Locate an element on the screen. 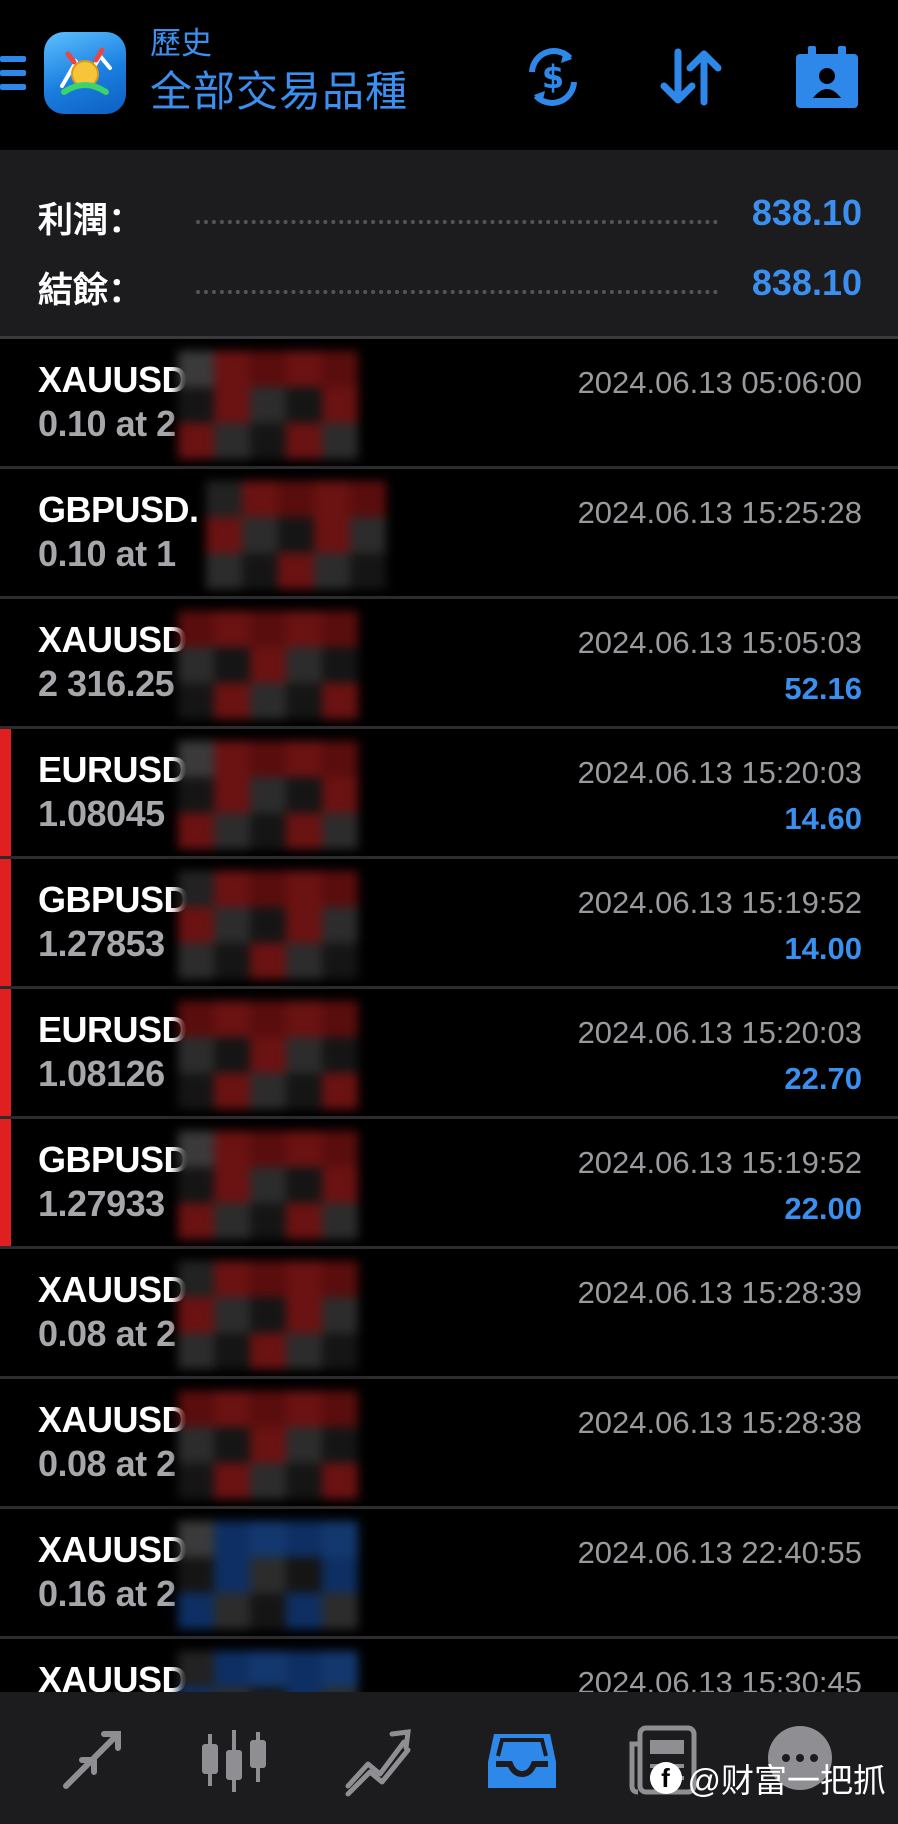  deal-row: GBPUSD 1.27853 2024.06.13 15:19:52 14.00 is located at coordinates (449, 924).